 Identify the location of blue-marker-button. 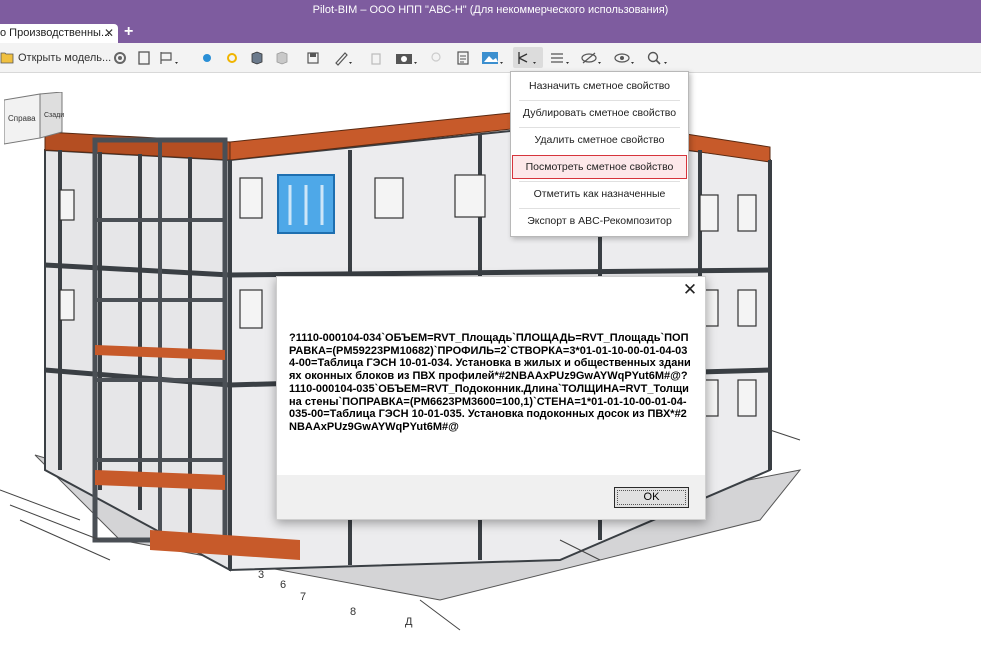
(207, 57).